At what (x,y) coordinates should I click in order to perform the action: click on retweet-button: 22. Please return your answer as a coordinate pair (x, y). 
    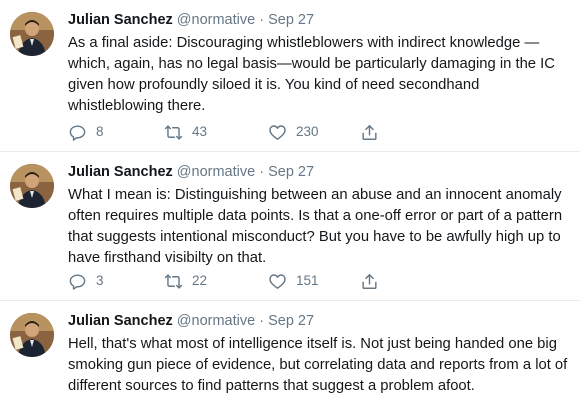
    Looking at the image, I should click on (185, 281).